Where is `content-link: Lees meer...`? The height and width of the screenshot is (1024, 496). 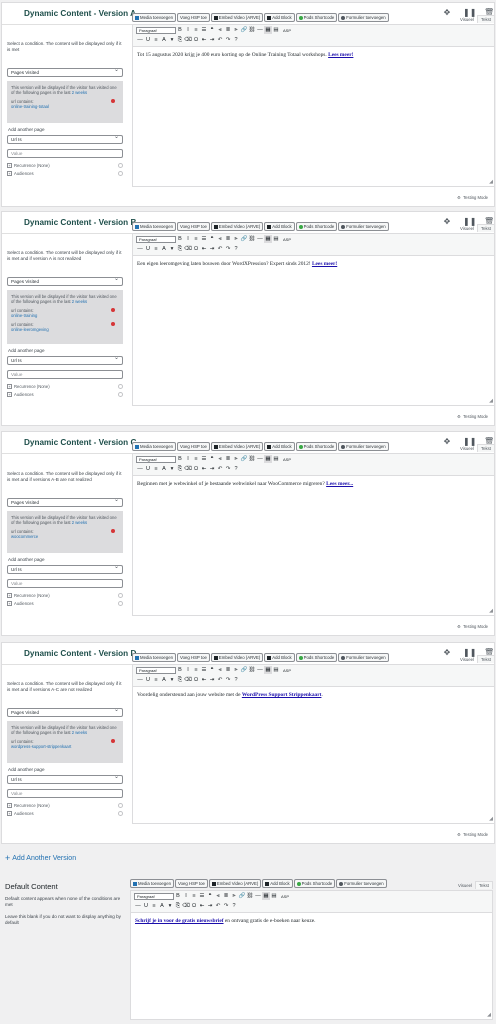
content-link: Lees meer... is located at coordinates (339, 484).